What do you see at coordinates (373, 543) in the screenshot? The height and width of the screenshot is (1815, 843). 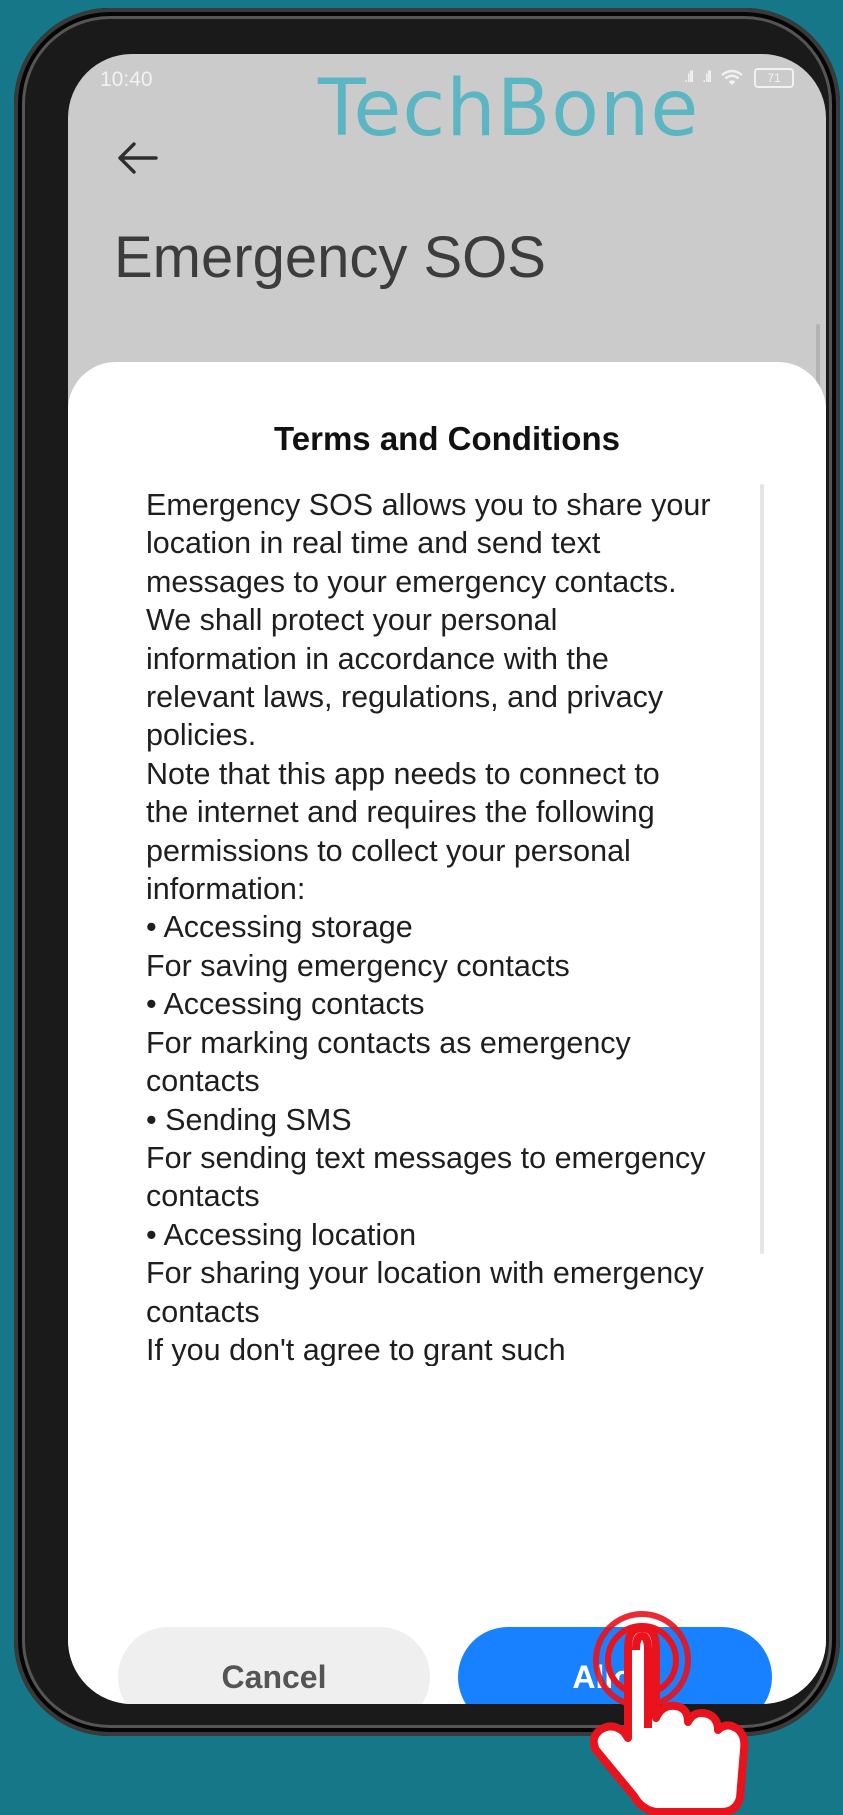 I see `terms-line: location in real time and send text` at bounding box center [373, 543].